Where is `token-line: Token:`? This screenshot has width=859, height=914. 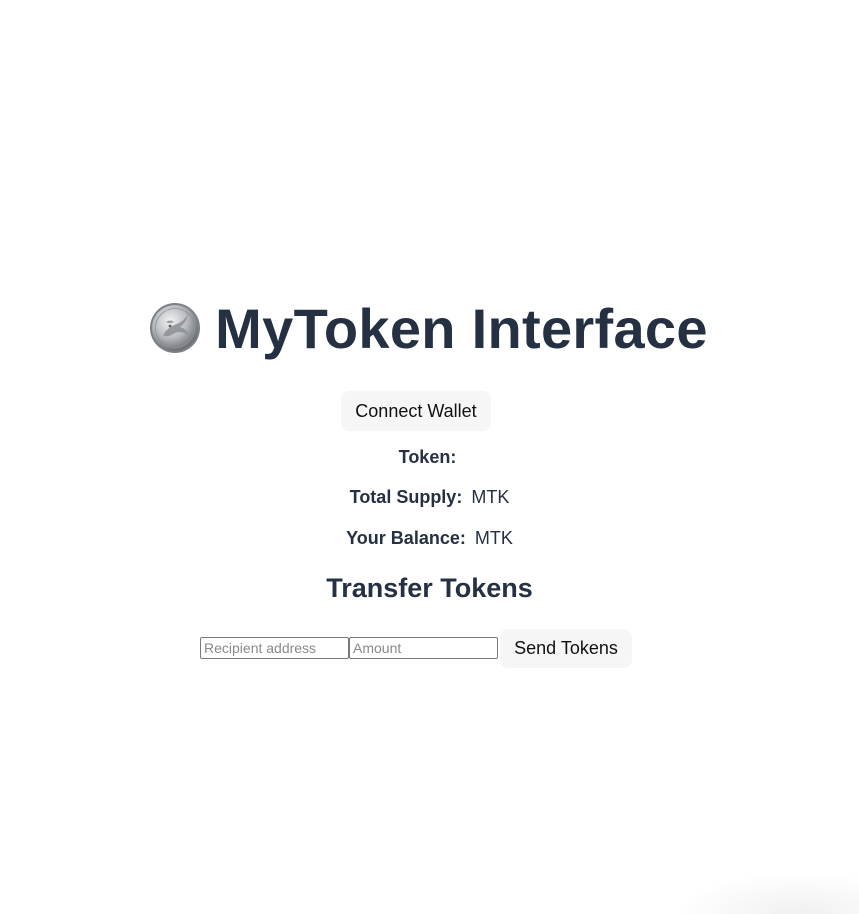
token-line: Token: is located at coordinates (429, 457).